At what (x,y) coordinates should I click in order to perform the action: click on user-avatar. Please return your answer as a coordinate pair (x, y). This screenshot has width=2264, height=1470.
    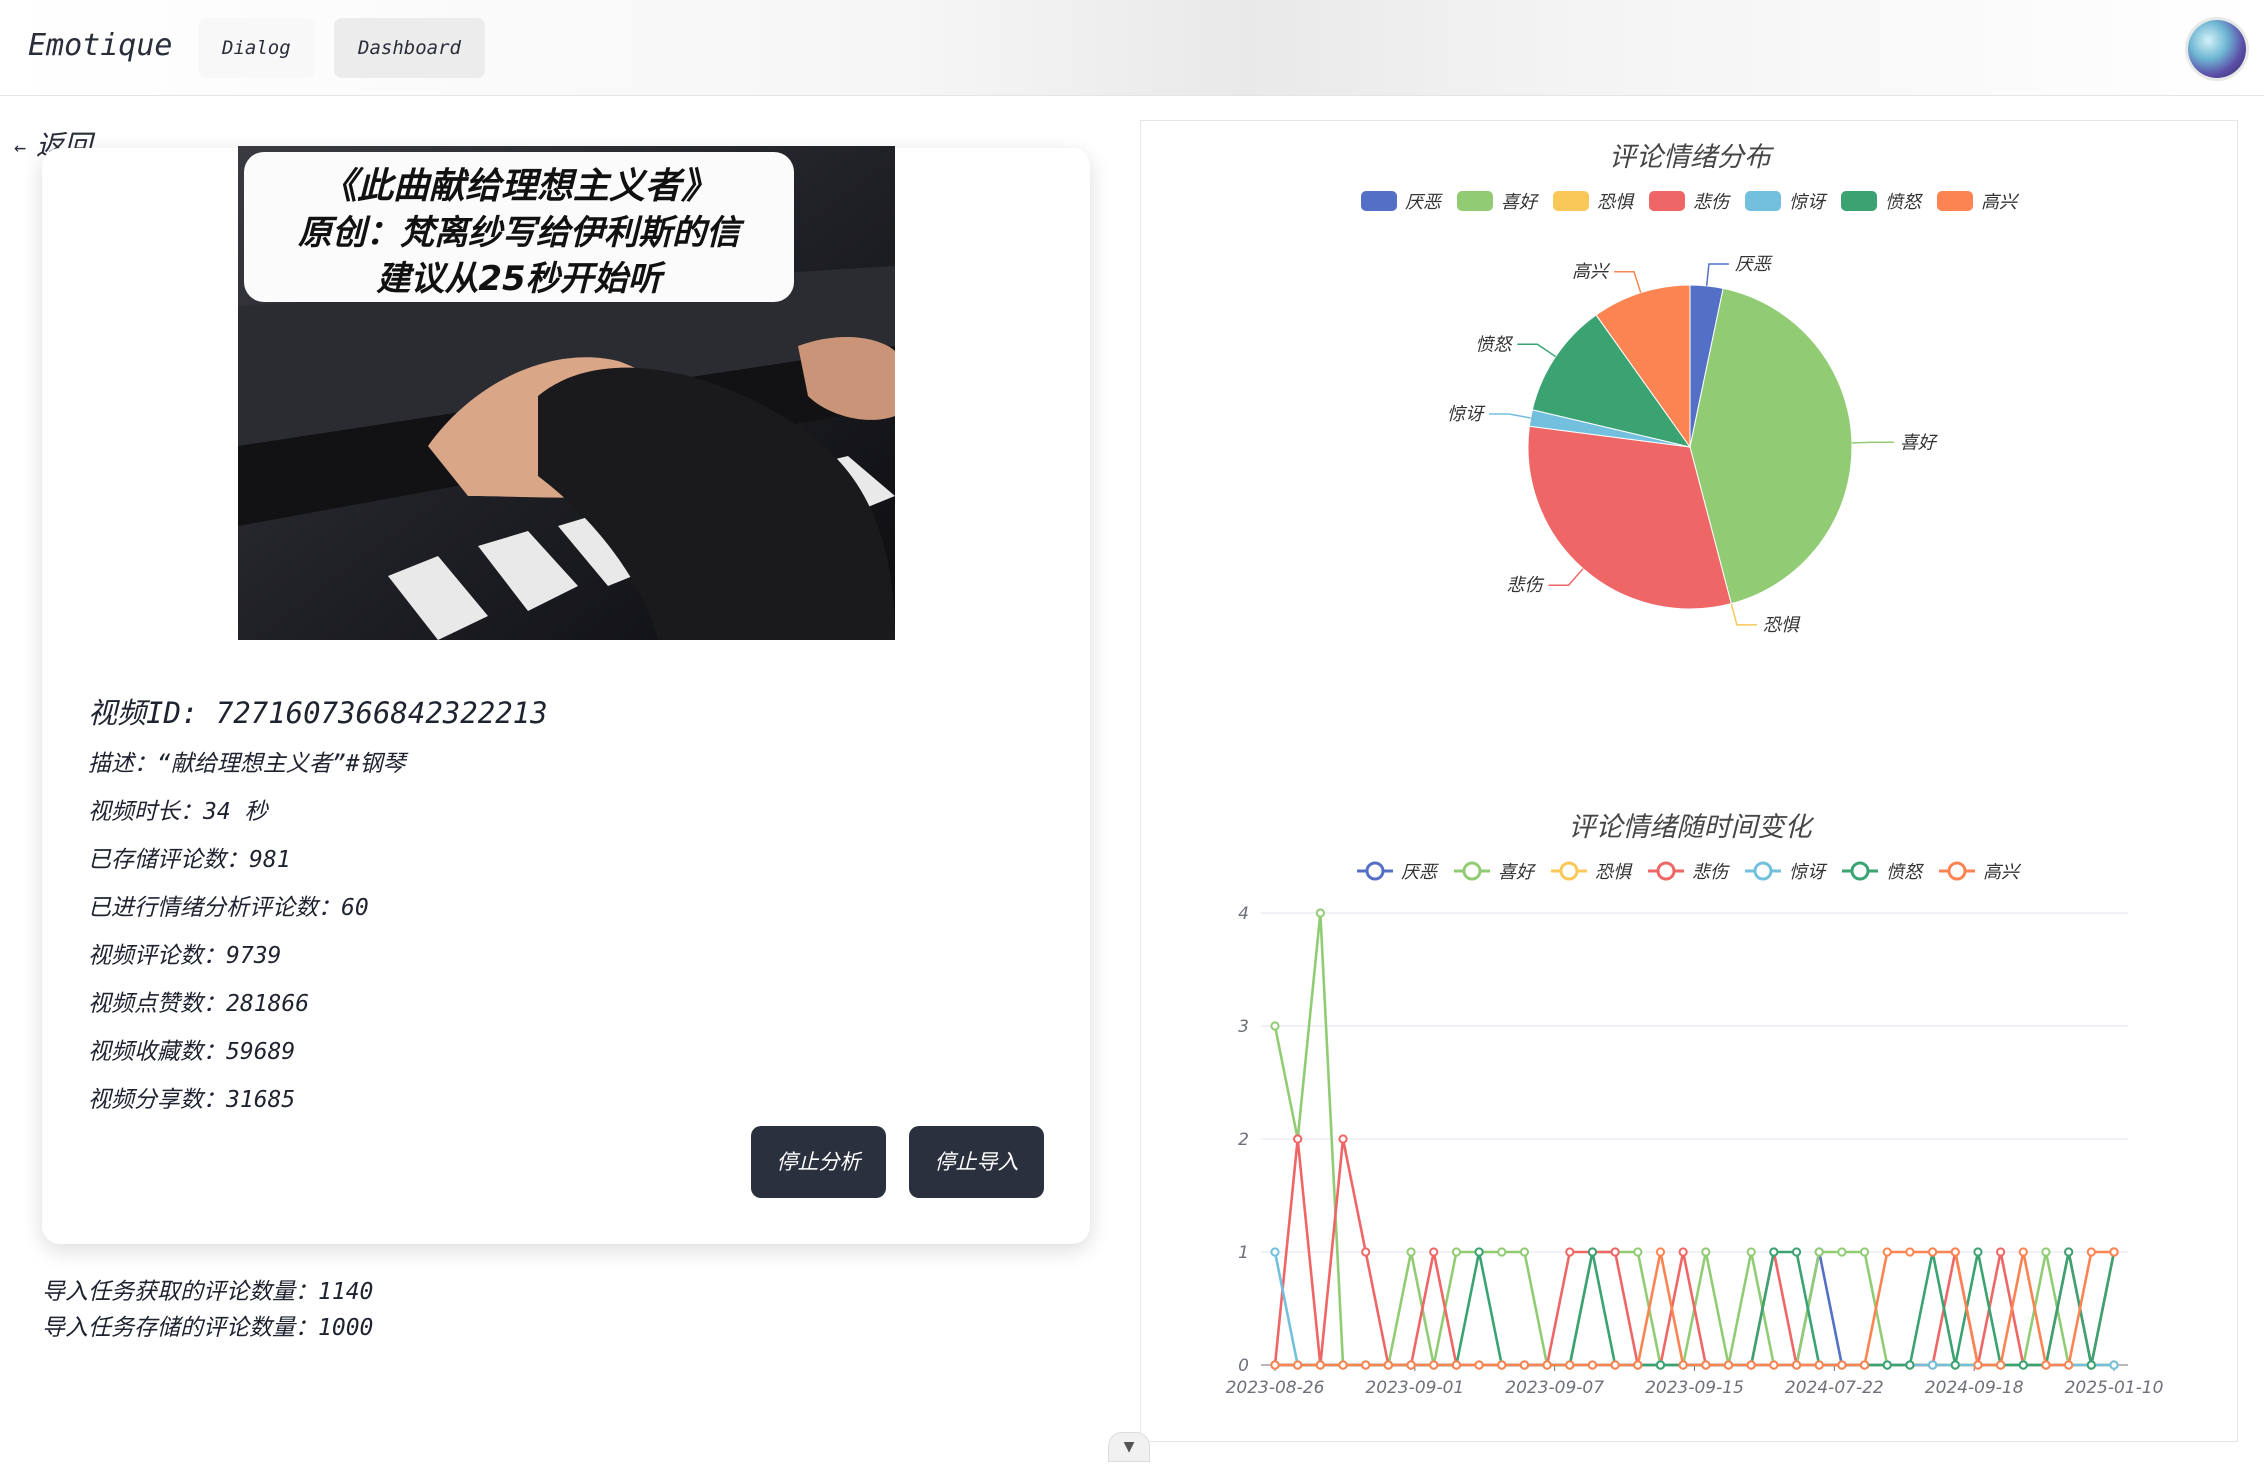
    Looking at the image, I should click on (2217, 49).